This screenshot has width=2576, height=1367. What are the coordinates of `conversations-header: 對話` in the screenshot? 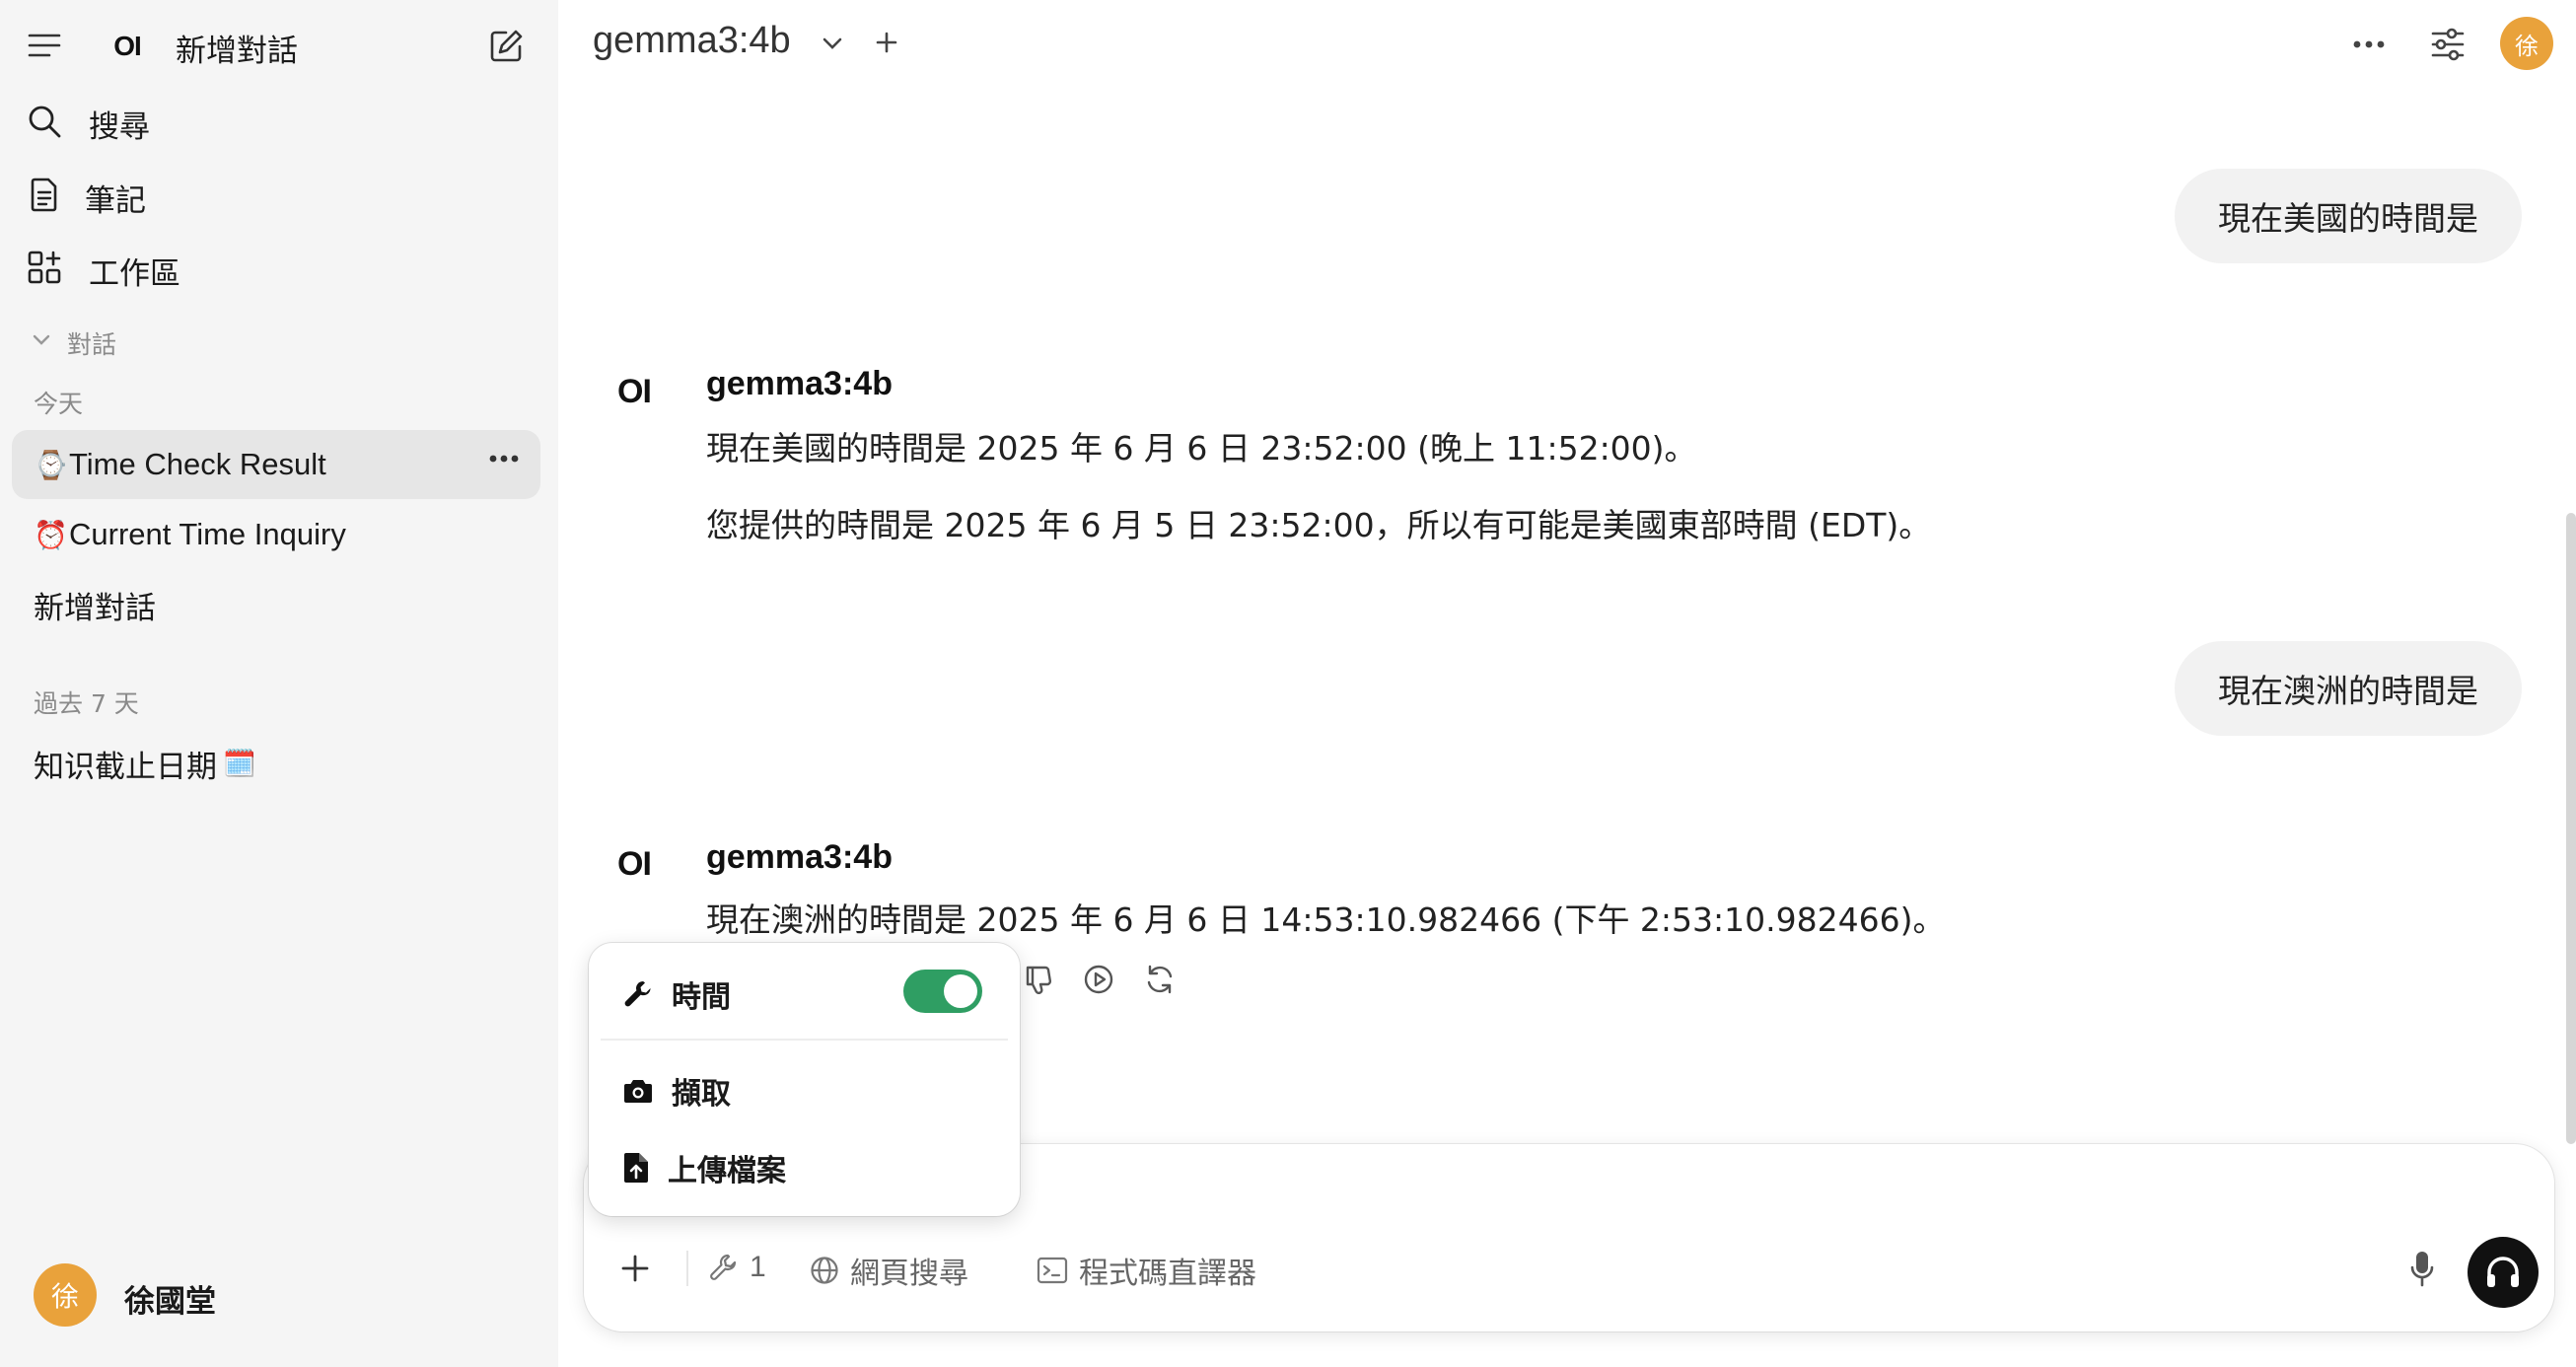 It's located at (91, 343).